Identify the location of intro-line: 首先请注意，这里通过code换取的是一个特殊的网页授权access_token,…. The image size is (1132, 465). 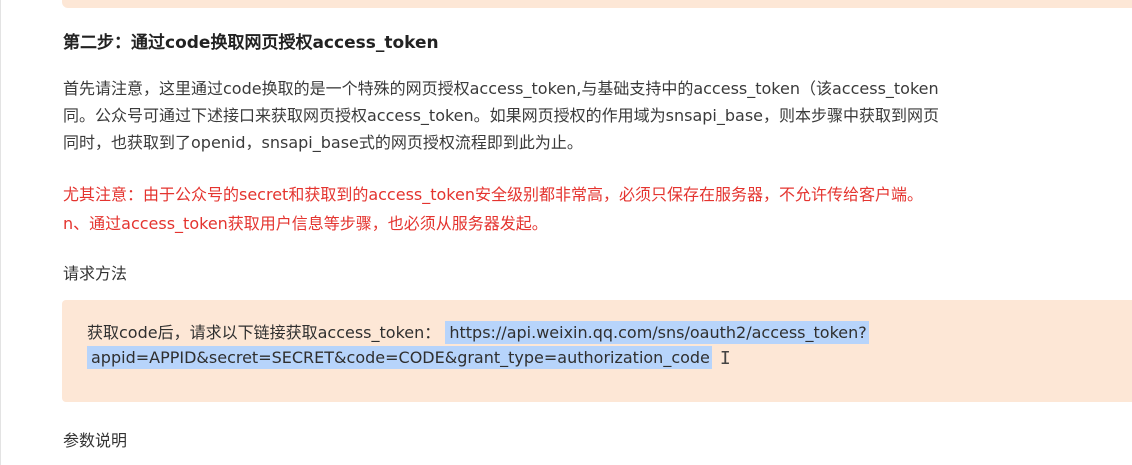
(501, 88).